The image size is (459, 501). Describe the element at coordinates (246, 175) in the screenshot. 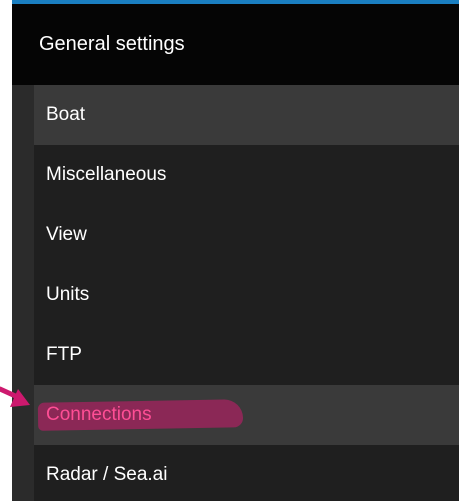

I see `menu-item-miscellaneous: Miscellaneous` at that location.